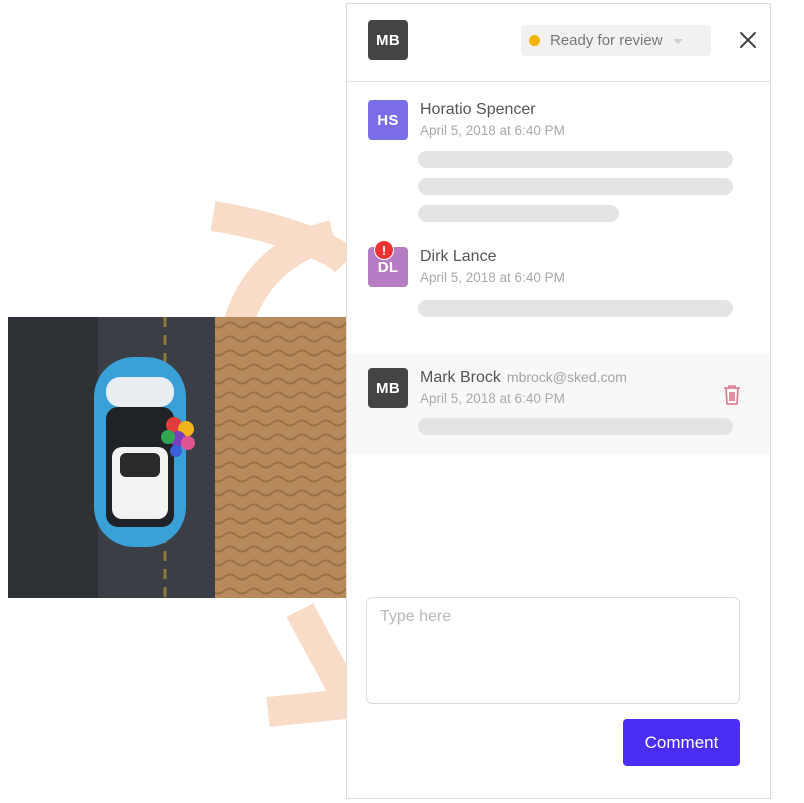 This screenshot has width=804, height=803. What do you see at coordinates (384, 250) in the screenshot?
I see `alert-badge: !` at bounding box center [384, 250].